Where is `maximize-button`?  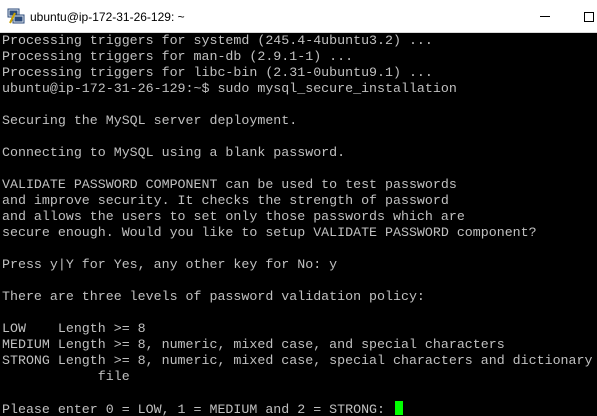 maximize-button is located at coordinates (581, 16).